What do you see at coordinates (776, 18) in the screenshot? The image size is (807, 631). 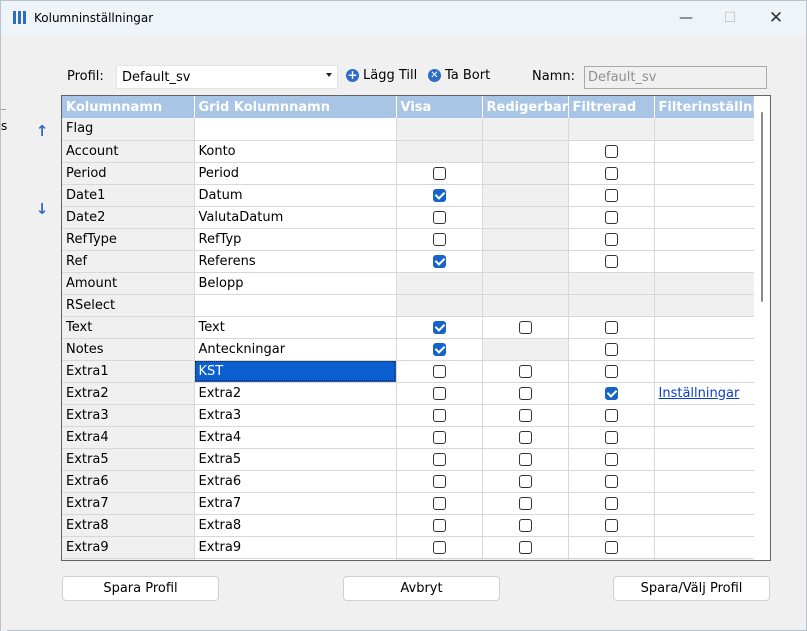 I see `close-icon: ✕` at bounding box center [776, 18].